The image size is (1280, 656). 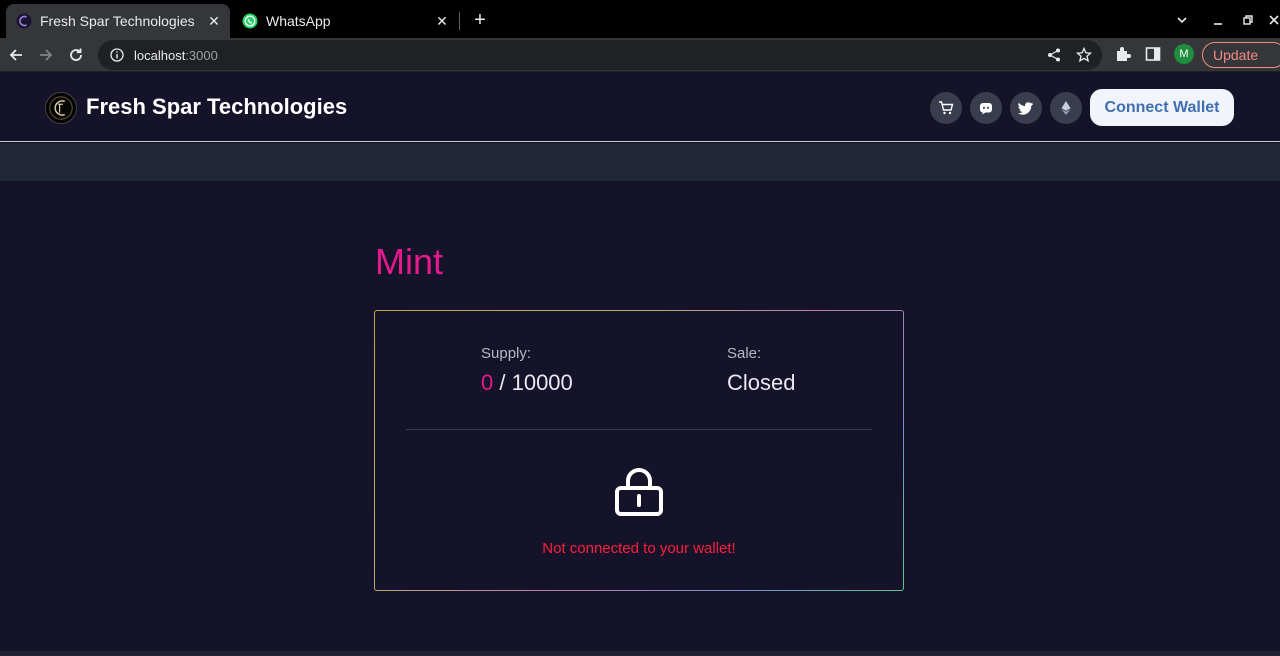 I want to click on reload-button, so click(x=76, y=55).